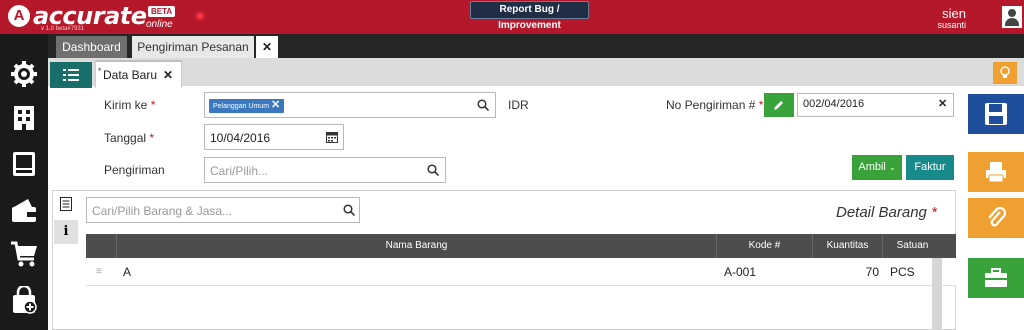 Image resolution: width=1024 pixels, height=330 pixels. Describe the element at coordinates (954, 13) in the screenshot. I see `user-name: sien` at that location.